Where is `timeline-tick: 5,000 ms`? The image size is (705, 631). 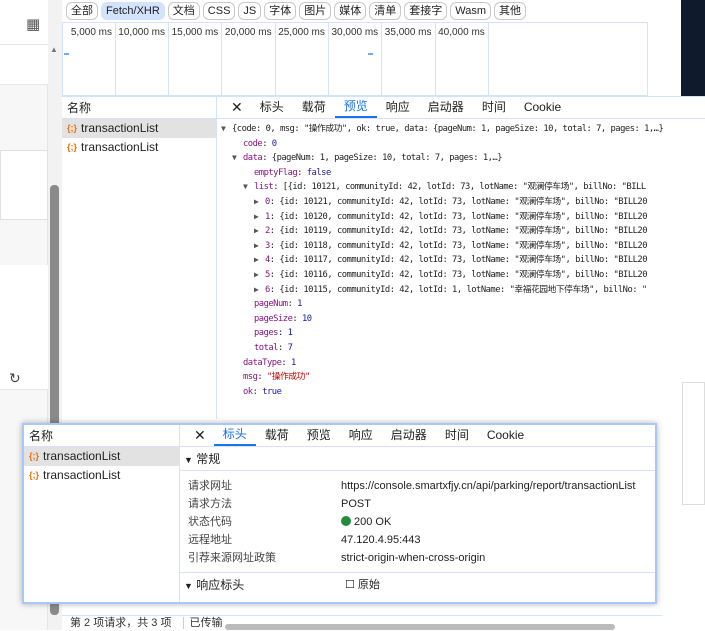 timeline-tick: 5,000 ms is located at coordinates (89, 59).